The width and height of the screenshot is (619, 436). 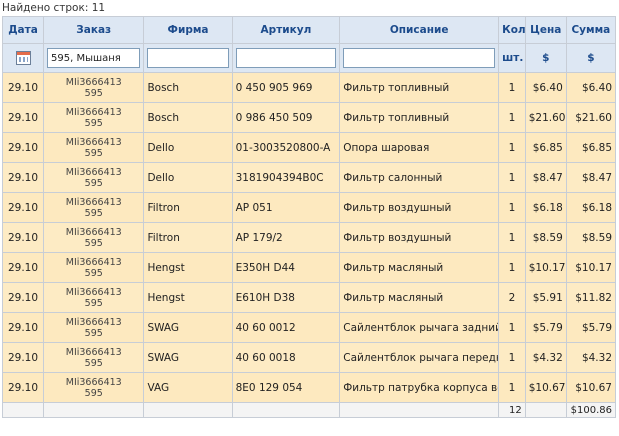 What do you see at coordinates (286, 297) in the screenshot?
I see `cell-article: E610H D38` at bounding box center [286, 297].